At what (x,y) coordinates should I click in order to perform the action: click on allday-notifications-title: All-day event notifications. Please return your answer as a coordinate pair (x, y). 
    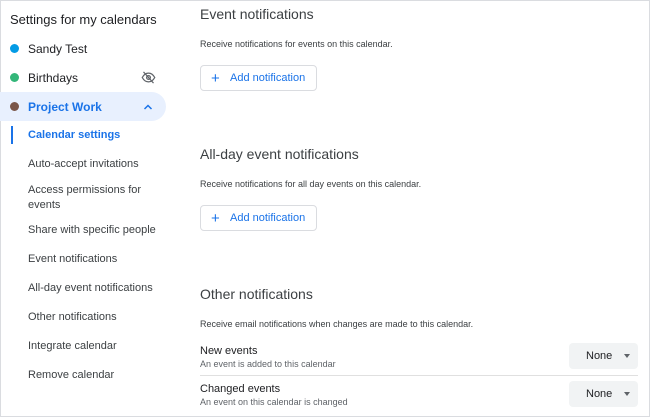
    Looking at the image, I should click on (279, 154).